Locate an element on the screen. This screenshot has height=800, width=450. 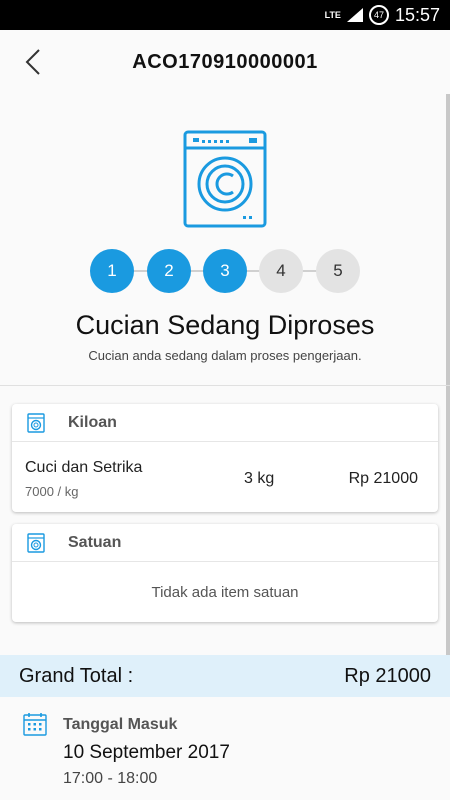
item-quantity: 3 kg is located at coordinates (259, 478).